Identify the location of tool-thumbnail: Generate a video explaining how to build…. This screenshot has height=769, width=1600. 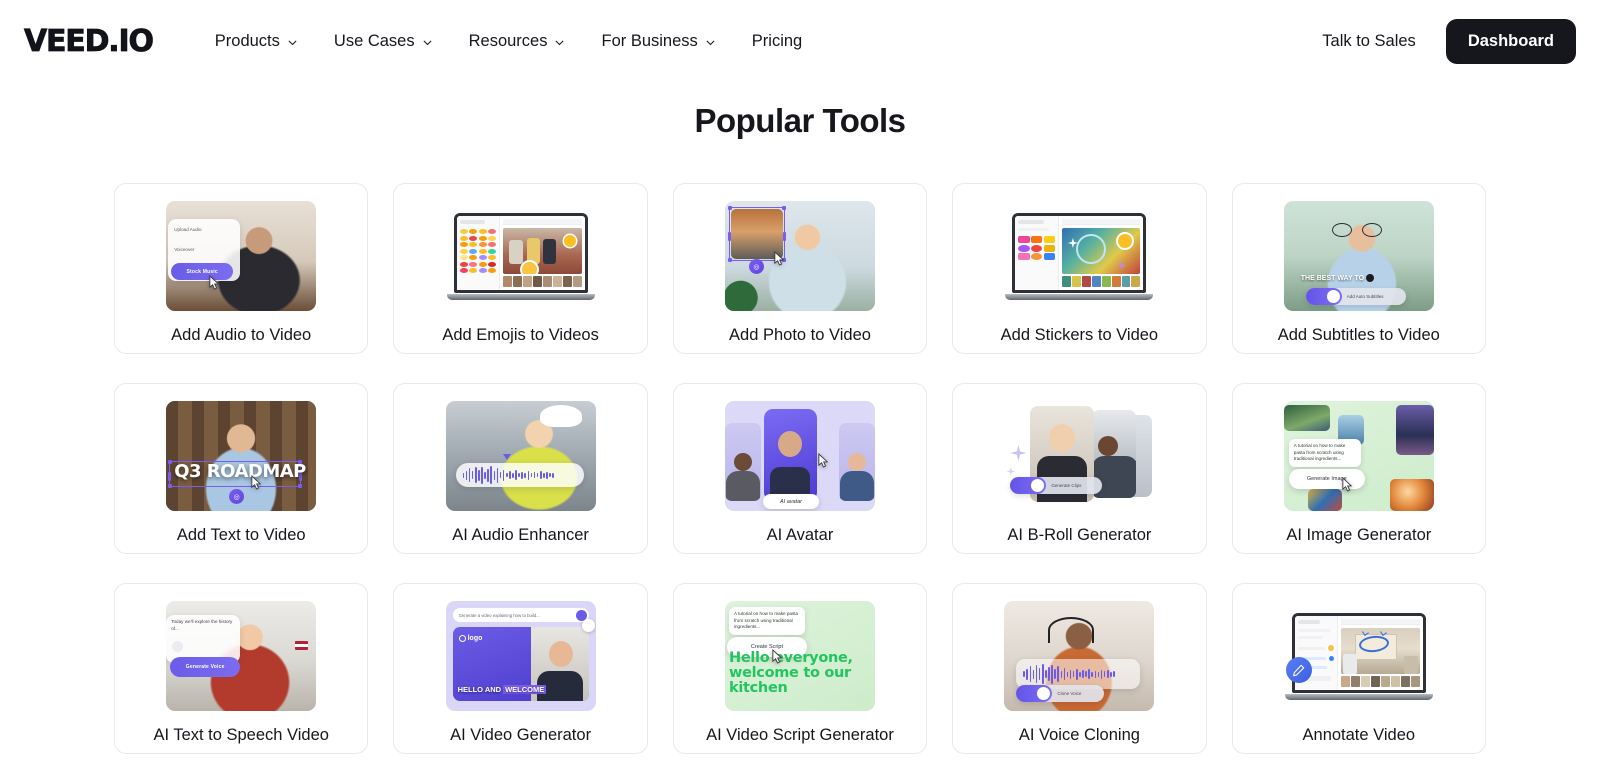
(520, 656).